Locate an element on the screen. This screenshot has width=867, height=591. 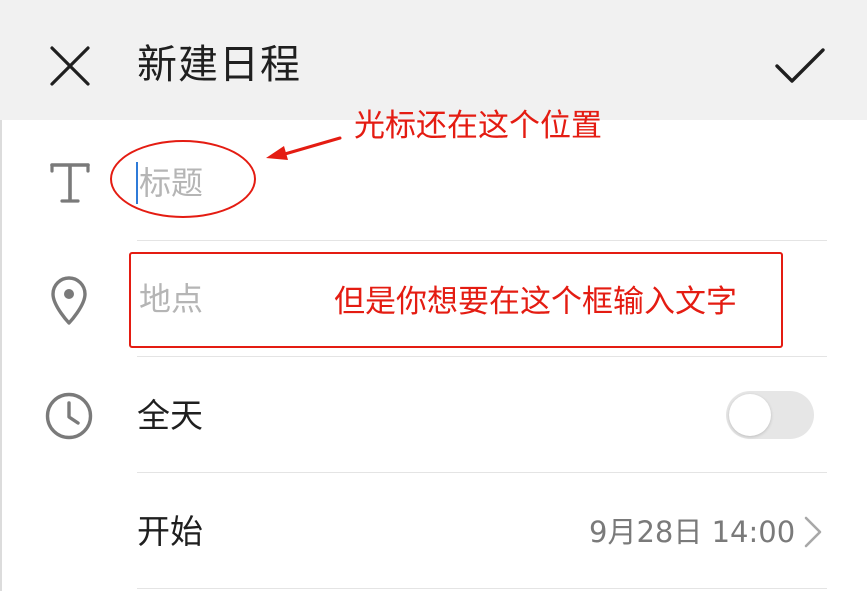
all-day-label: 全天 is located at coordinates (170, 415).